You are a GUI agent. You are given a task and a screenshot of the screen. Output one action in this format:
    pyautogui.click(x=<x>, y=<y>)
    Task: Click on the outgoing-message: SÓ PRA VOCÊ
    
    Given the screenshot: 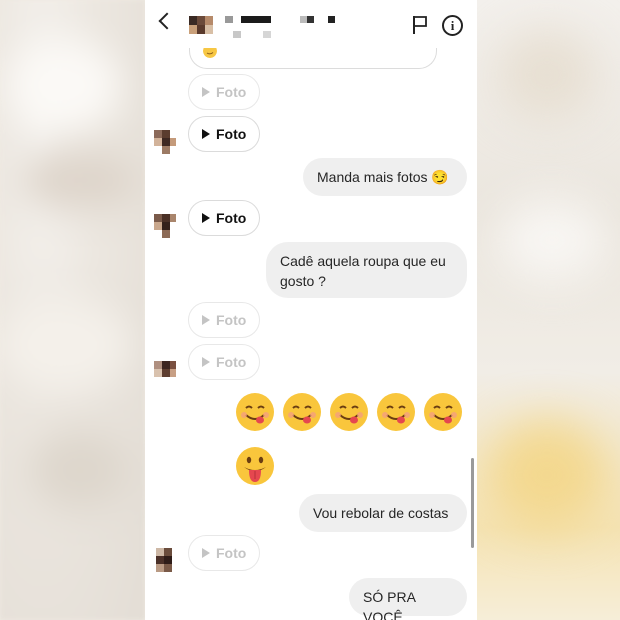 What is the action you would take?
    pyautogui.click(x=408, y=599)
    